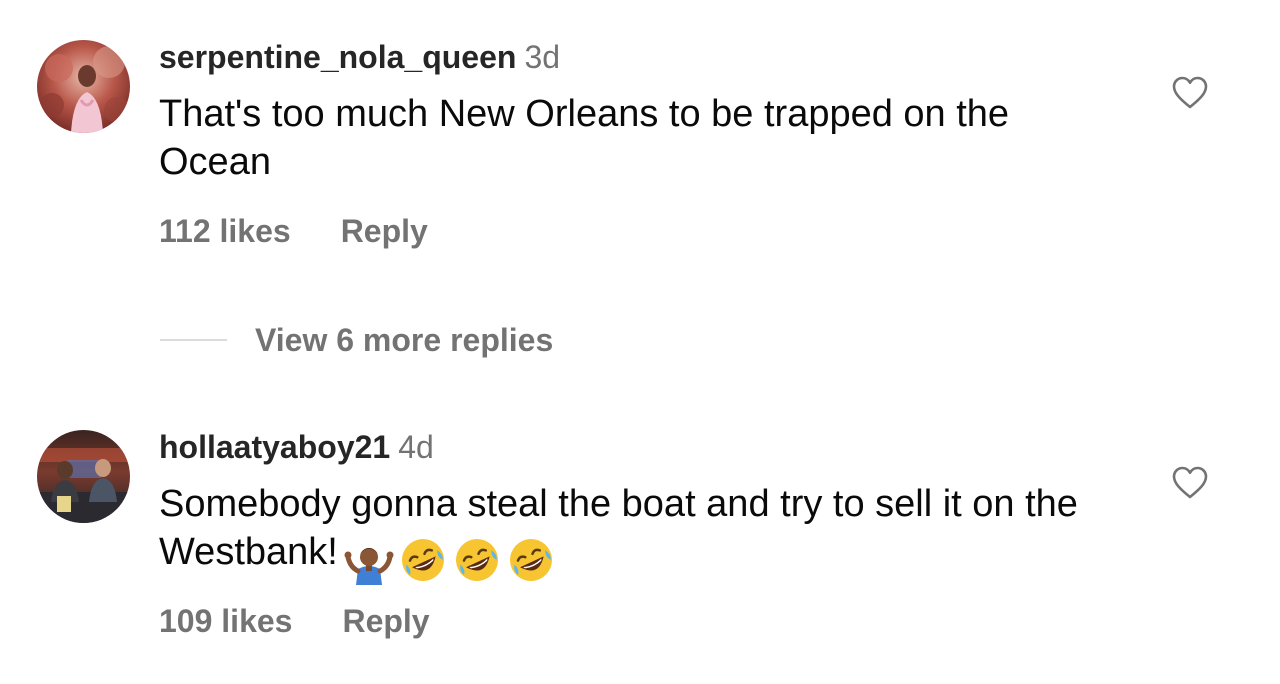  What do you see at coordinates (337, 57) in the screenshot?
I see `username: serpentine_nola_queen` at bounding box center [337, 57].